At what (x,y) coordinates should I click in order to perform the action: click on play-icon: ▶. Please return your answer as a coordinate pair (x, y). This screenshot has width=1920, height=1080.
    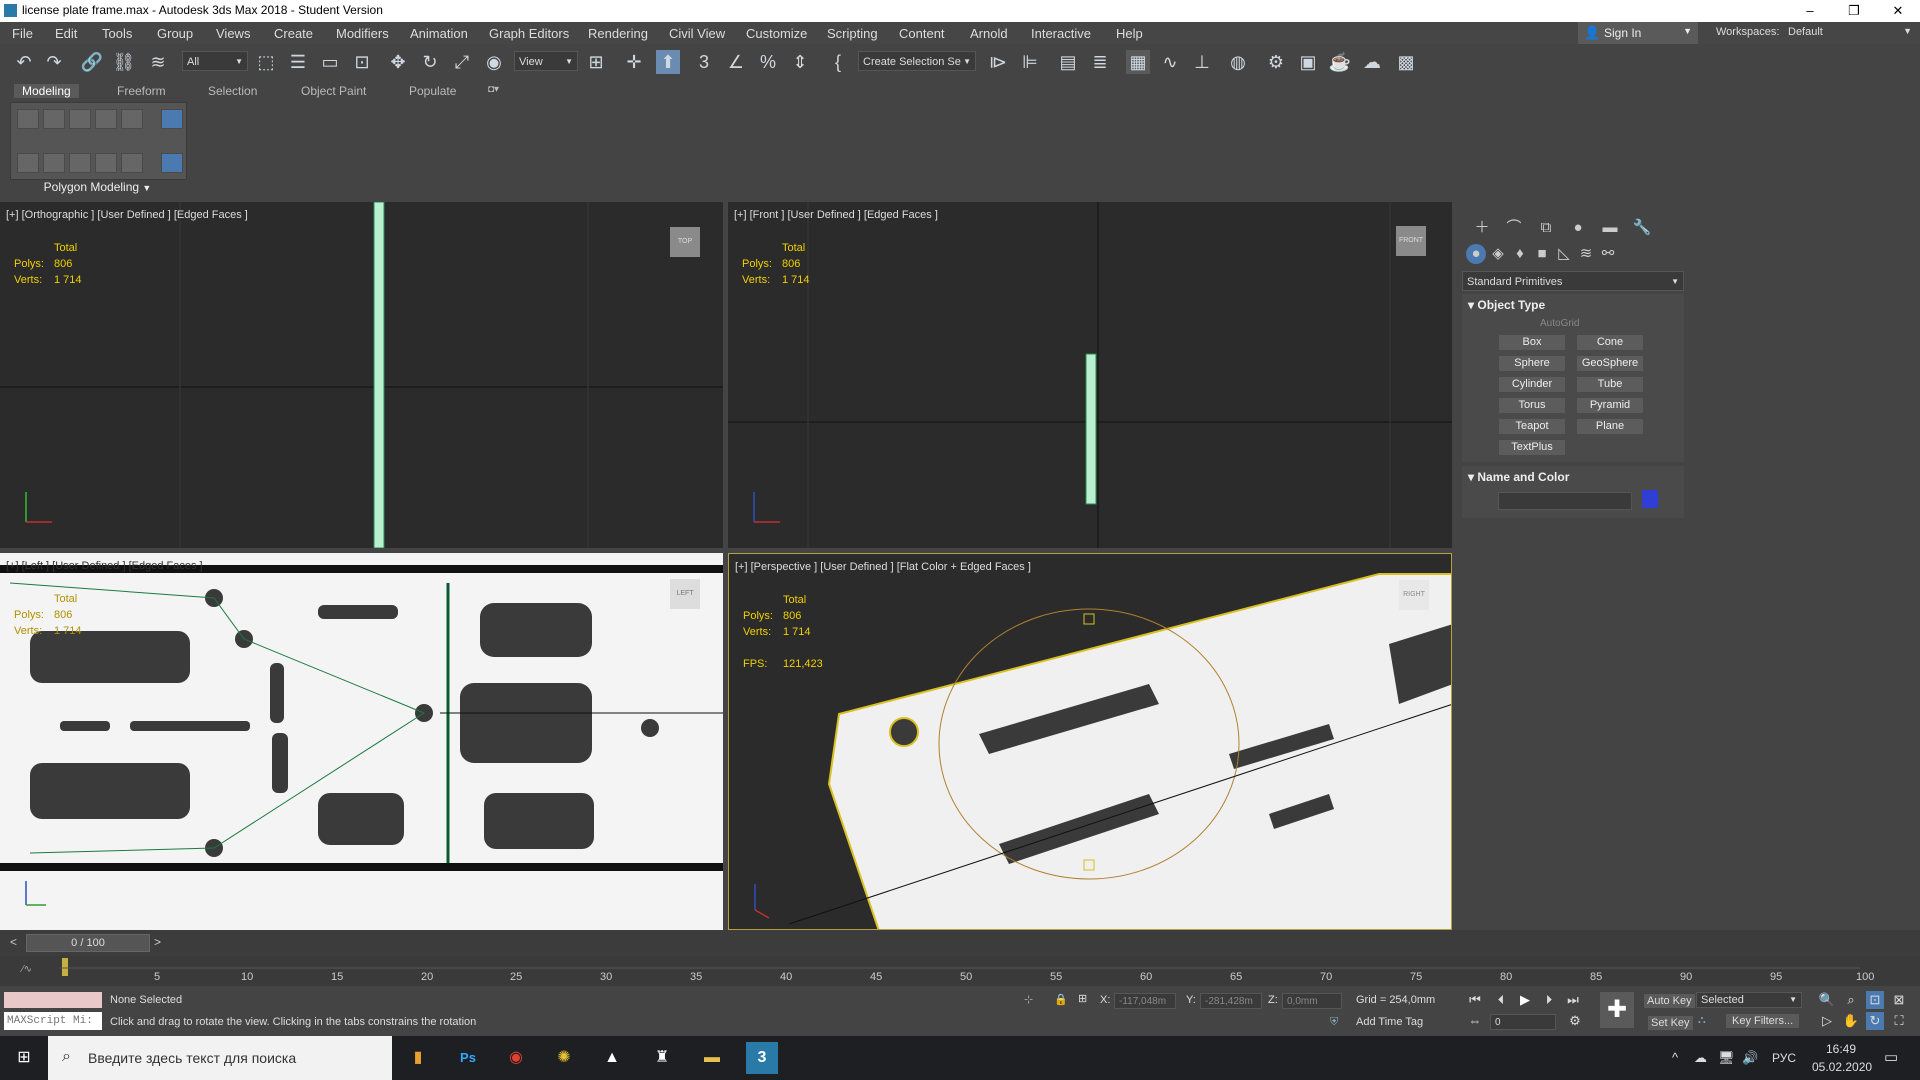
    Looking at the image, I should click on (1525, 1000).